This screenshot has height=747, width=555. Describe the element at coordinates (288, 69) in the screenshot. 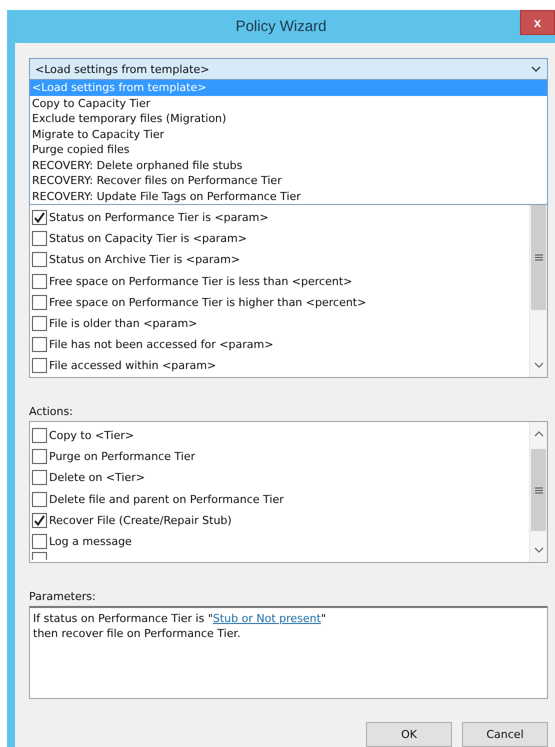

I see `template-dropdown: <Load settings from template>` at that location.